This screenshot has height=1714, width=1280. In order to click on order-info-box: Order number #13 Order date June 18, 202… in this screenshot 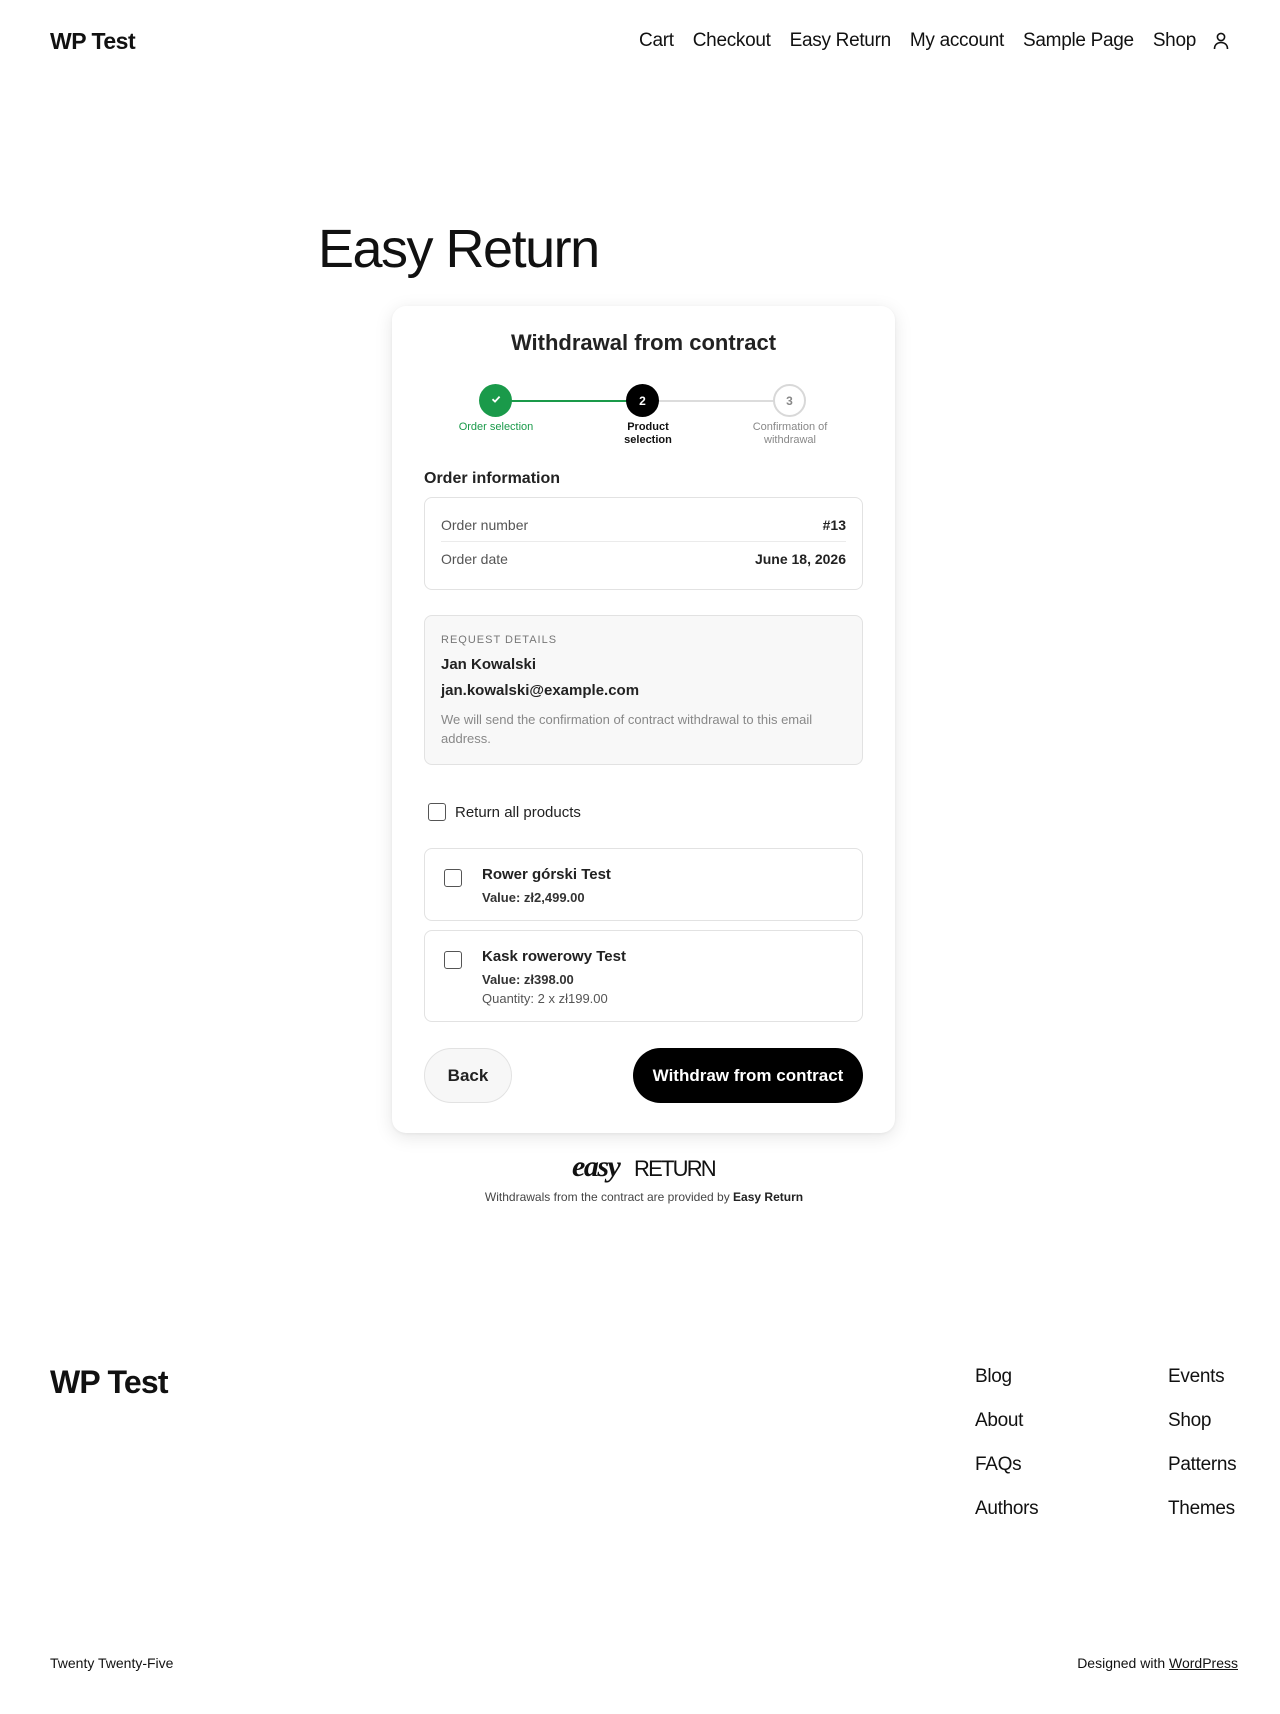, I will do `click(643, 543)`.